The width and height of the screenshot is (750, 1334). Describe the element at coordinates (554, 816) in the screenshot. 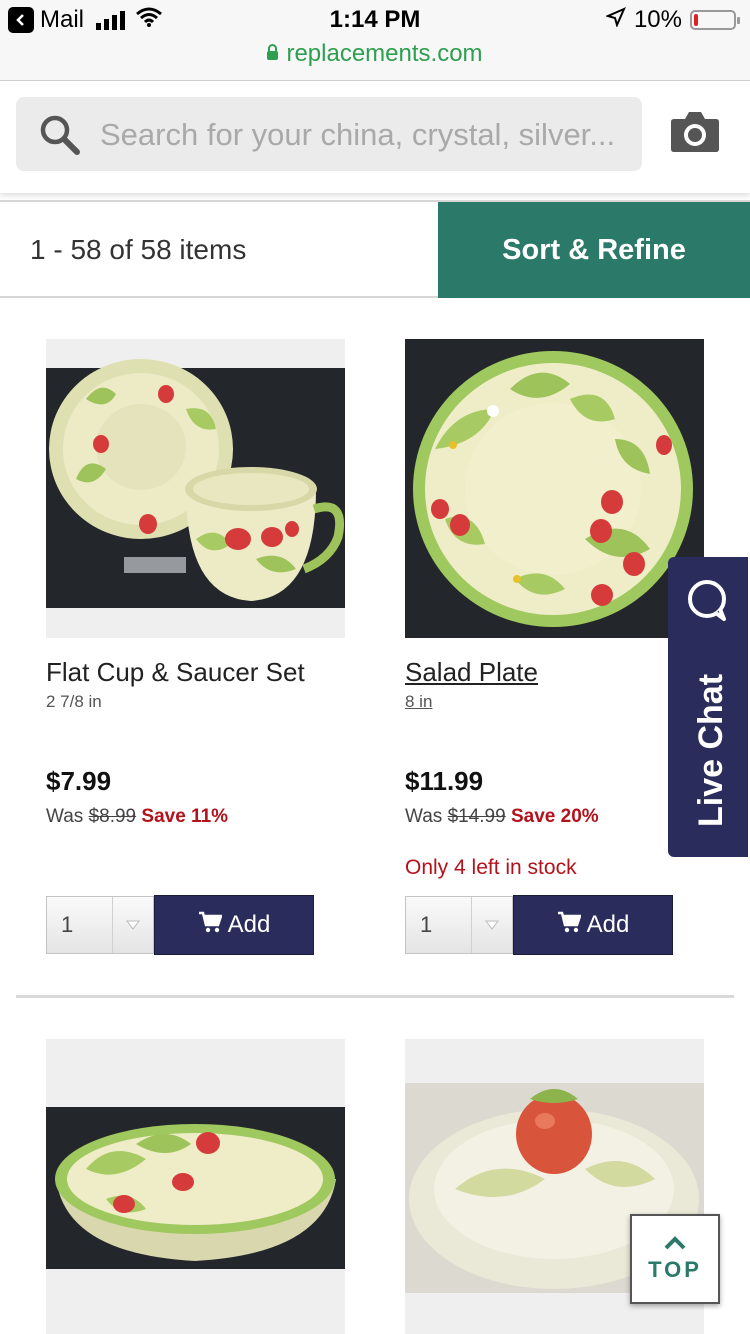

I see `save-percent: Save 20%` at that location.